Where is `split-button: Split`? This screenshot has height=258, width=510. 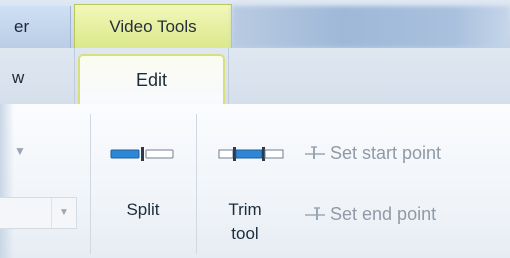
split-button: Split is located at coordinates (143, 210).